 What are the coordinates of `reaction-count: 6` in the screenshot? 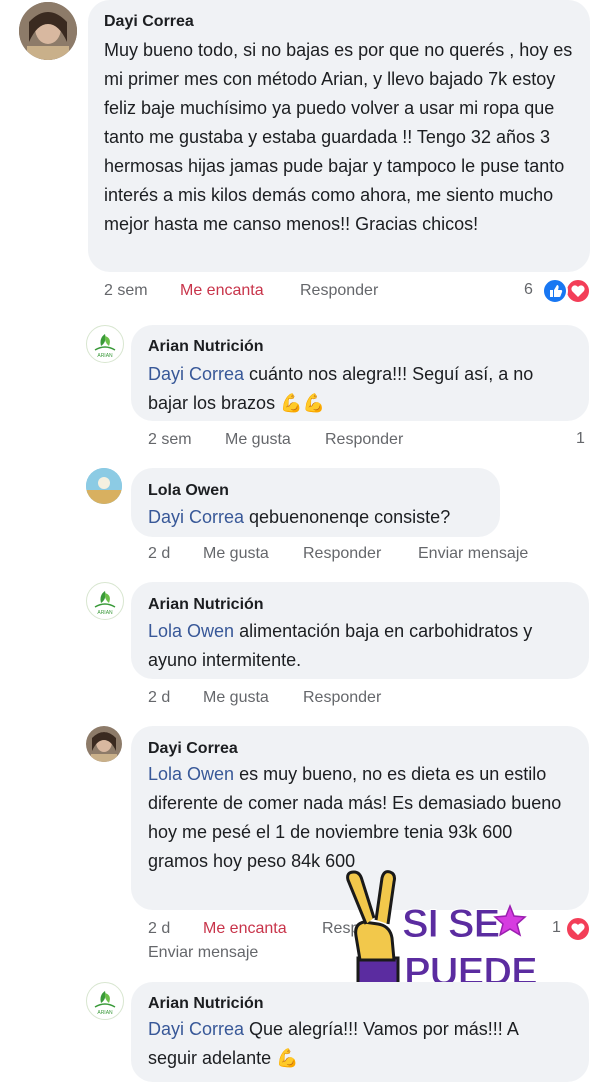 It's located at (528, 290).